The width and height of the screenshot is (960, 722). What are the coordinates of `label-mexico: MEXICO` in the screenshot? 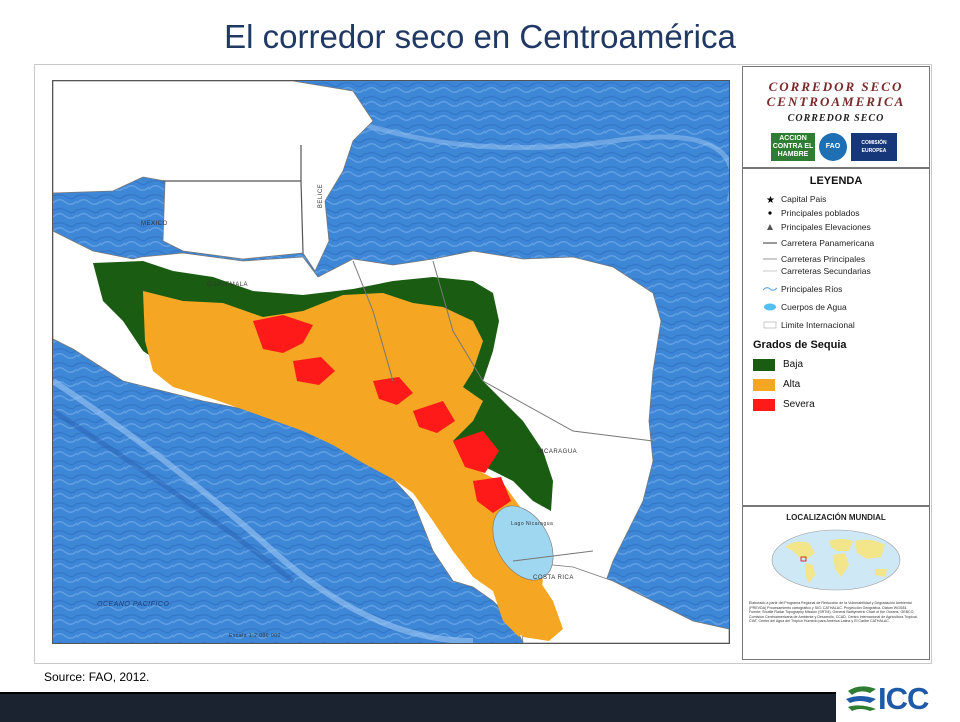 It's located at (154, 224).